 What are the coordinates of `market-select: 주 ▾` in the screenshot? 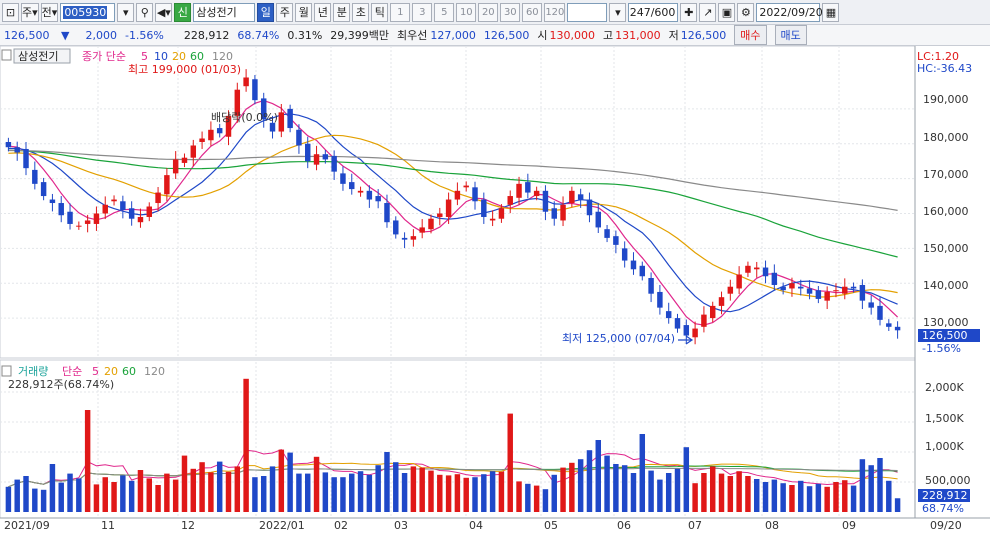 It's located at (30, 12).